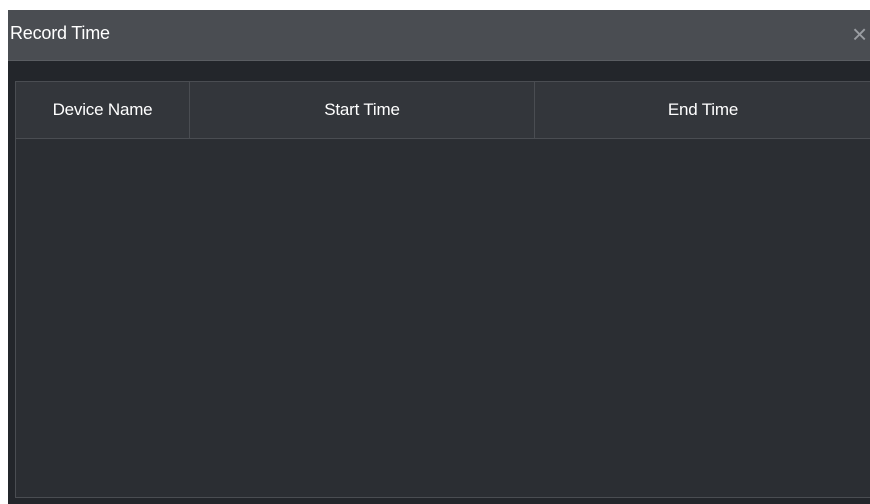  What do you see at coordinates (60, 33) in the screenshot?
I see `dialog-title: Record Time` at bounding box center [60, 33].